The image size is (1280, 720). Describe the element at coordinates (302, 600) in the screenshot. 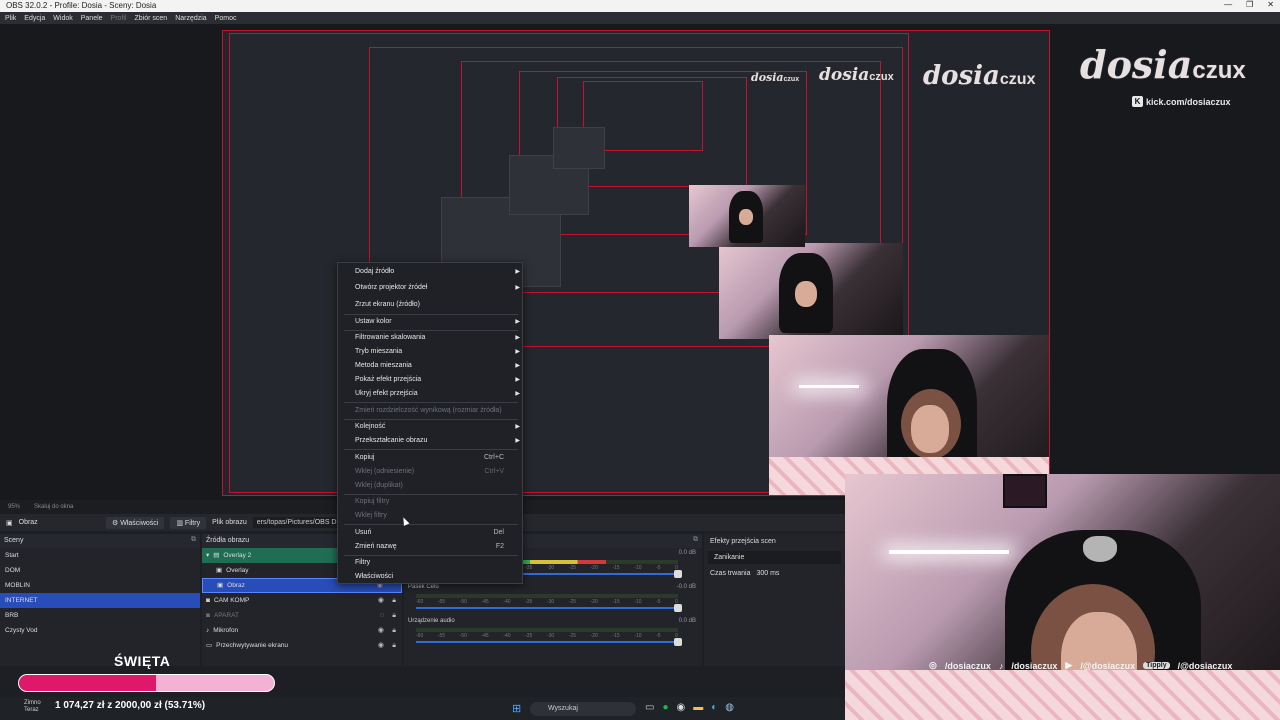

I see `source-item: ◙ CAM KOMP ◉ 🔒︎` at that location.